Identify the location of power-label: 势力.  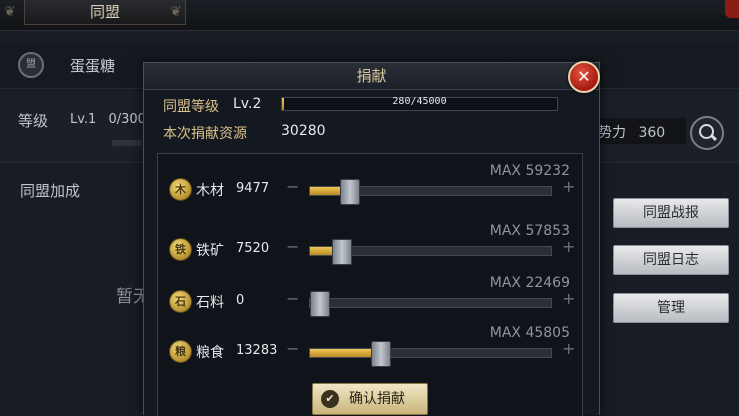
(612, 133).